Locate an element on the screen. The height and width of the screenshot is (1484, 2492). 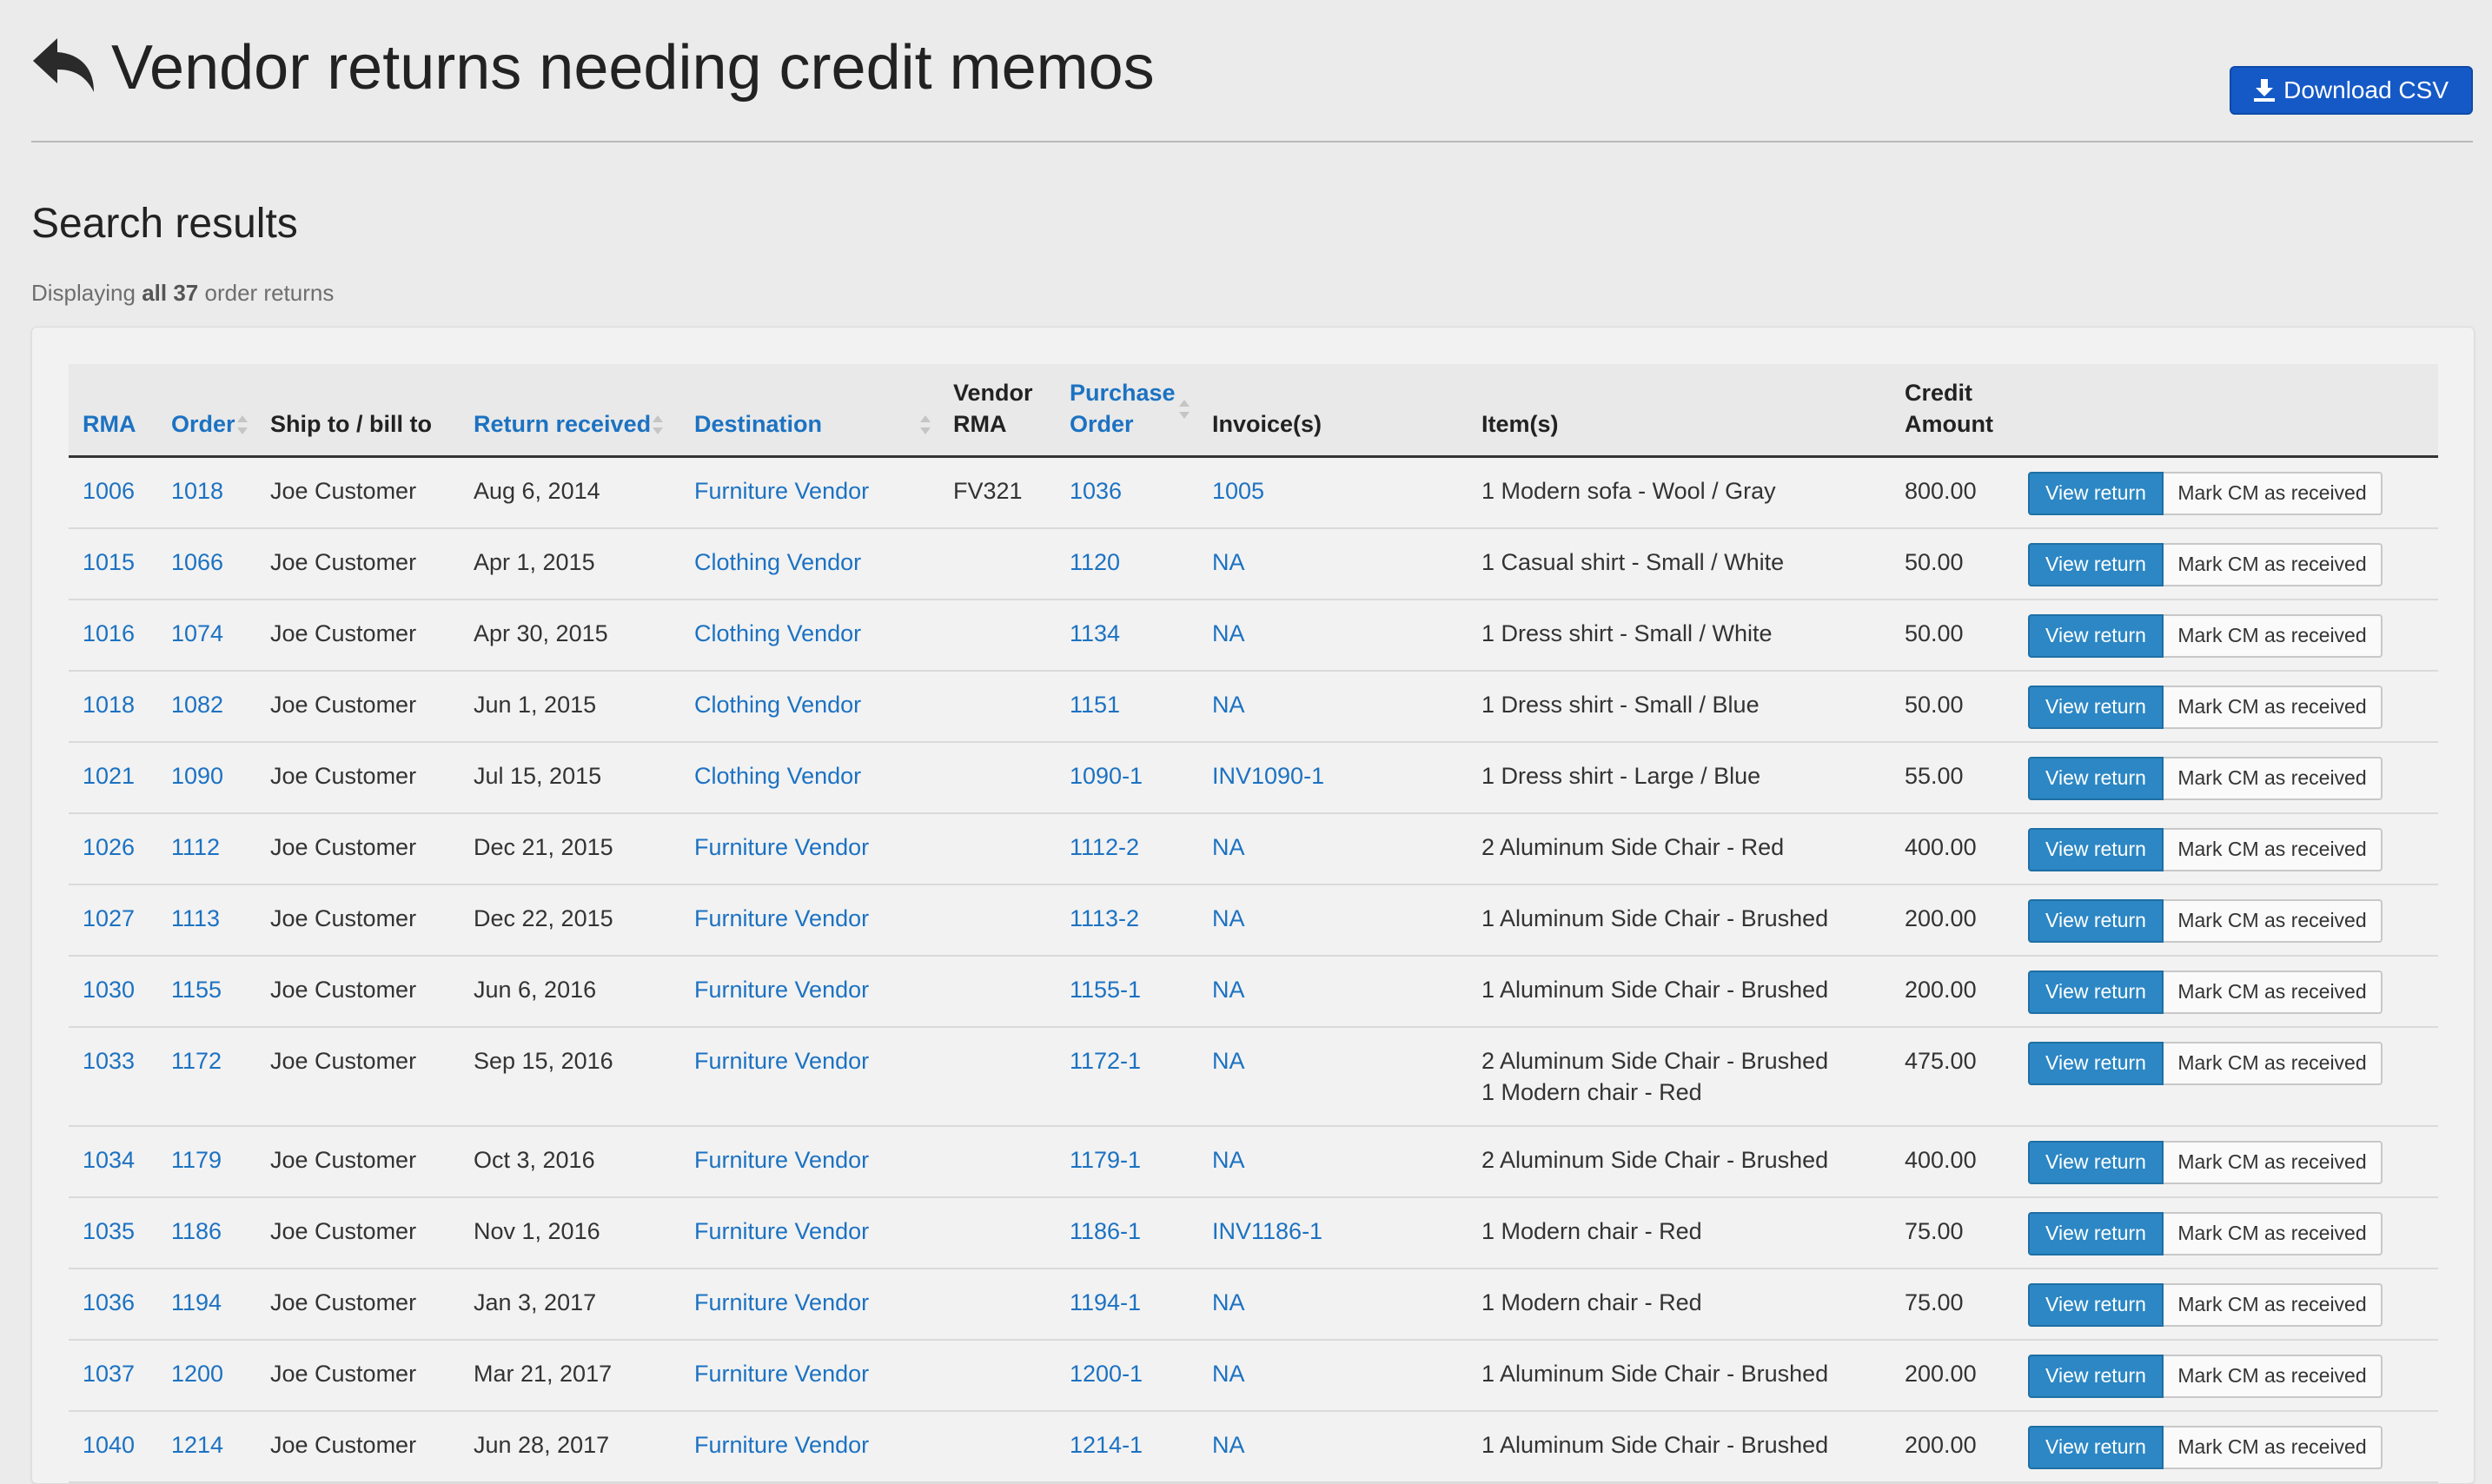
purchase-order-link: 1151 is located at coordinates (1127, 706).